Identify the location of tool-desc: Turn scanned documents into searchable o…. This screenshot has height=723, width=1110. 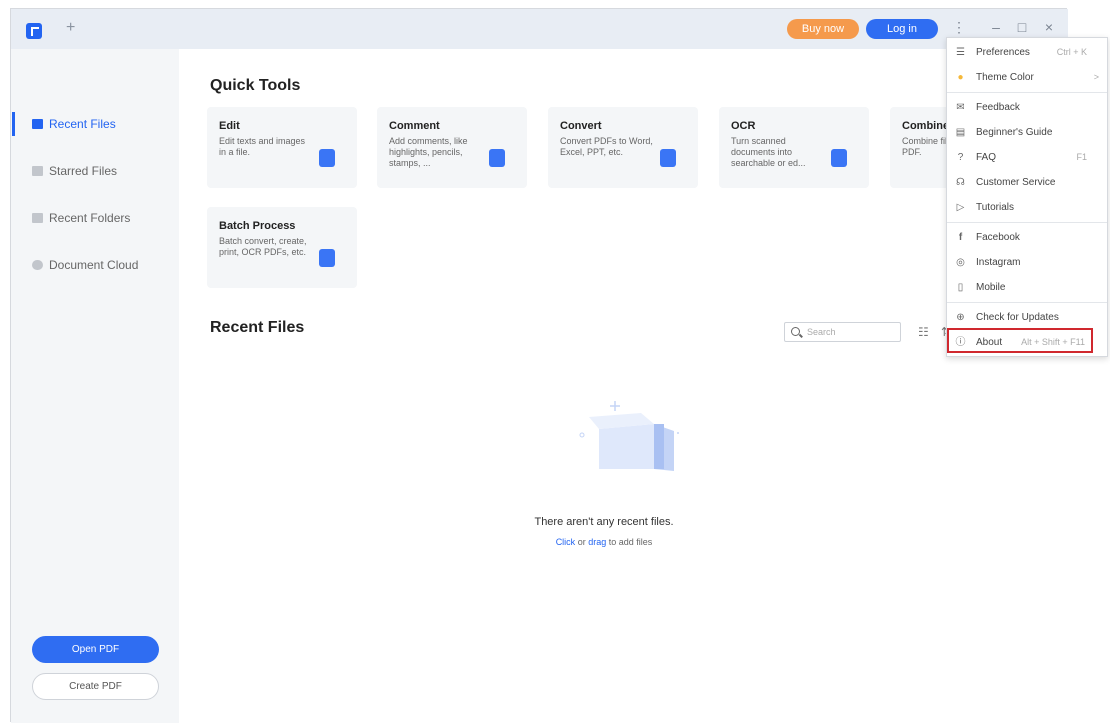
(768, 152).